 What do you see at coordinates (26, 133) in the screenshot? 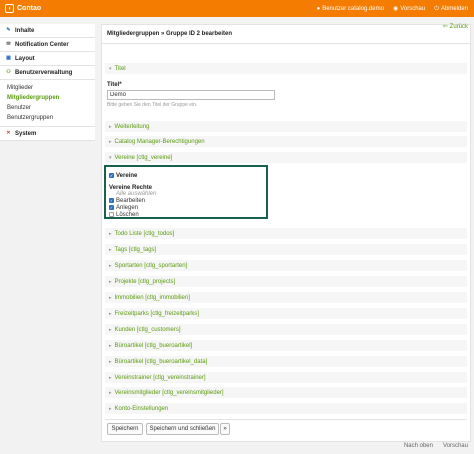
I see `sidebar-group-label: System` at bounding box center [26, 133].